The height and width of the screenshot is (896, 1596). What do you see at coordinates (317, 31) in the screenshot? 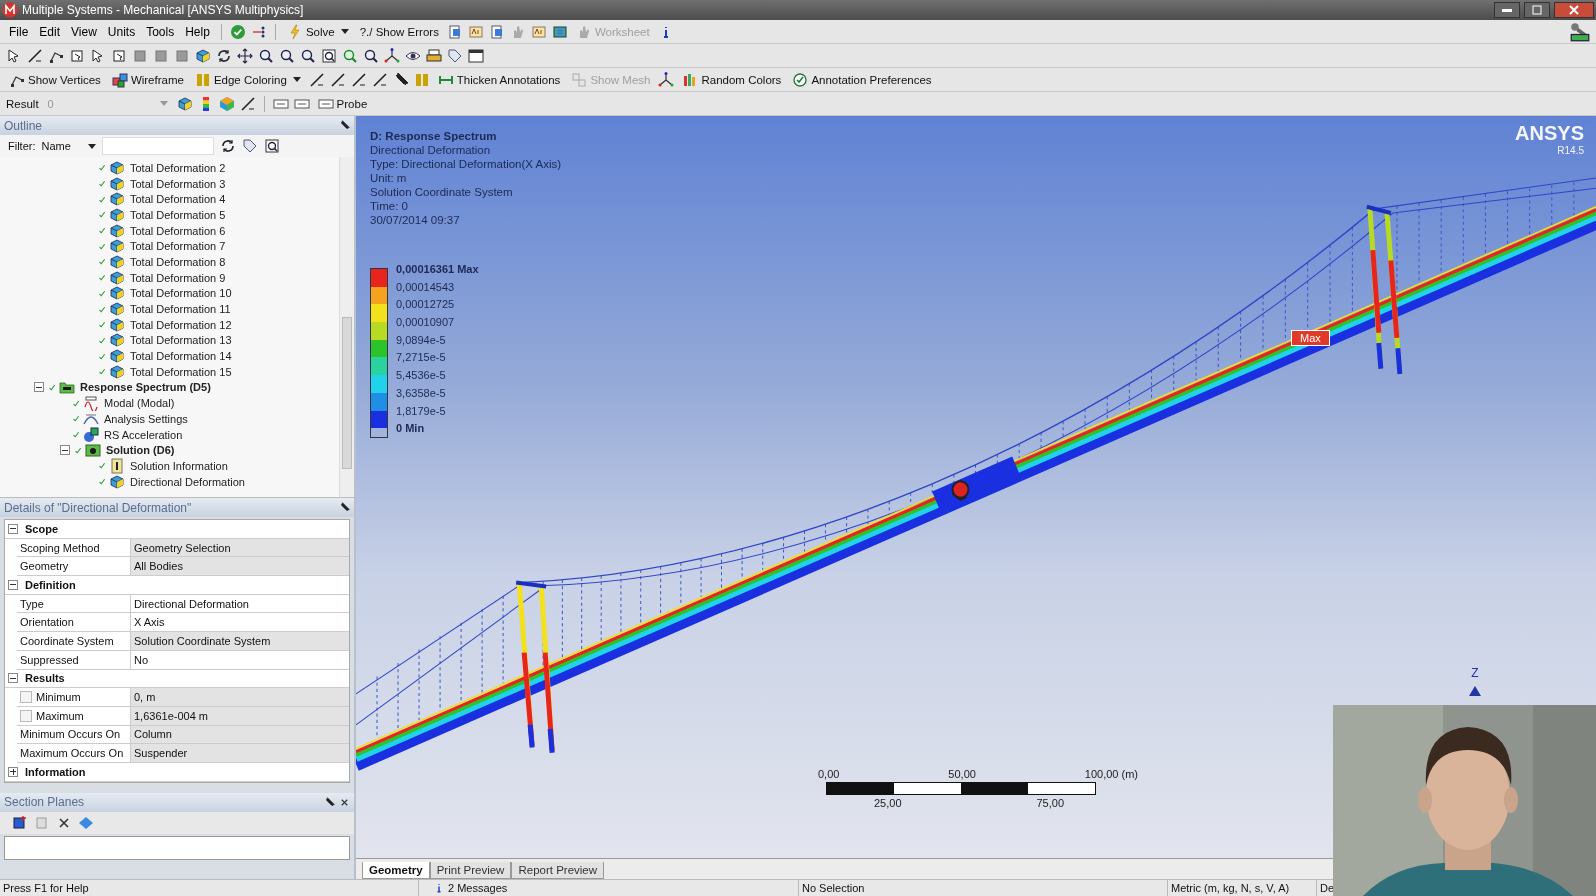
I see `toolbar-button: Solve` at bounding box center [317, 31].